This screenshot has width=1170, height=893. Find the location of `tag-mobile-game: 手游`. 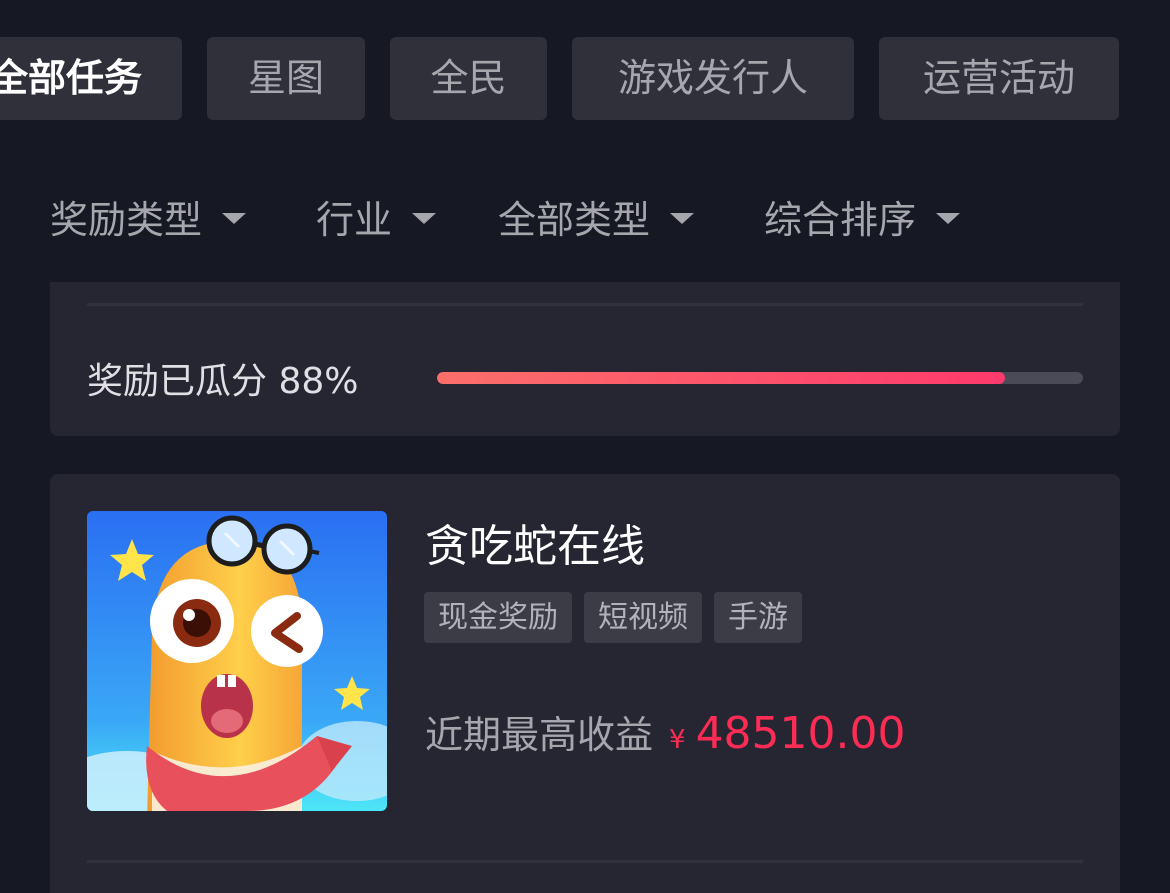

tag-mobile-game: 手游 is located at coordinates (758, 617).